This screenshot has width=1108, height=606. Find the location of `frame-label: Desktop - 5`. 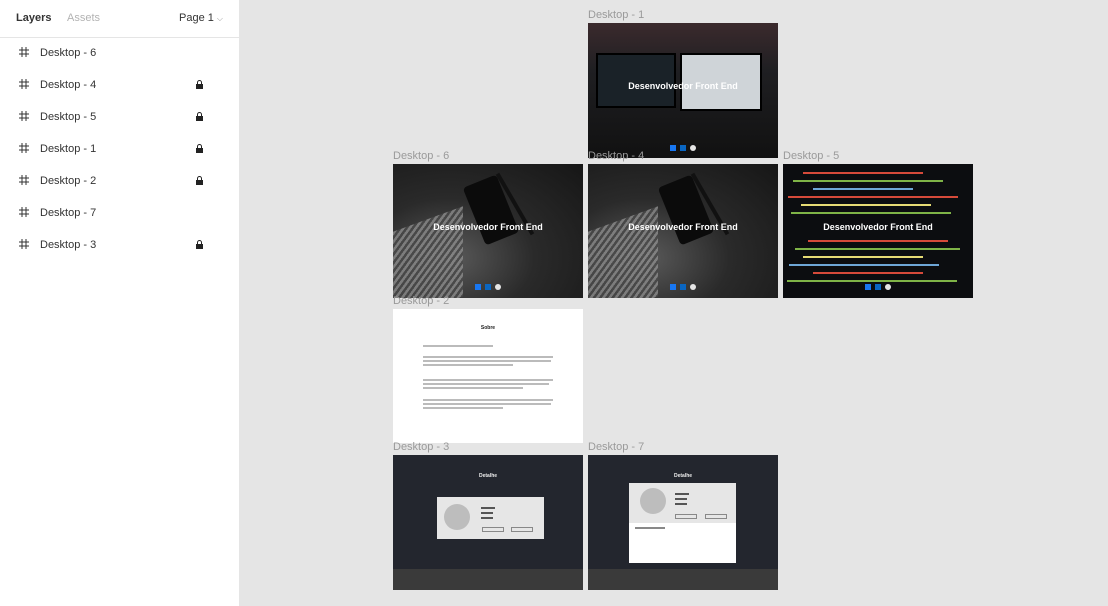

frame-label: Desktop - 5 is located at coordinates (811, 156).